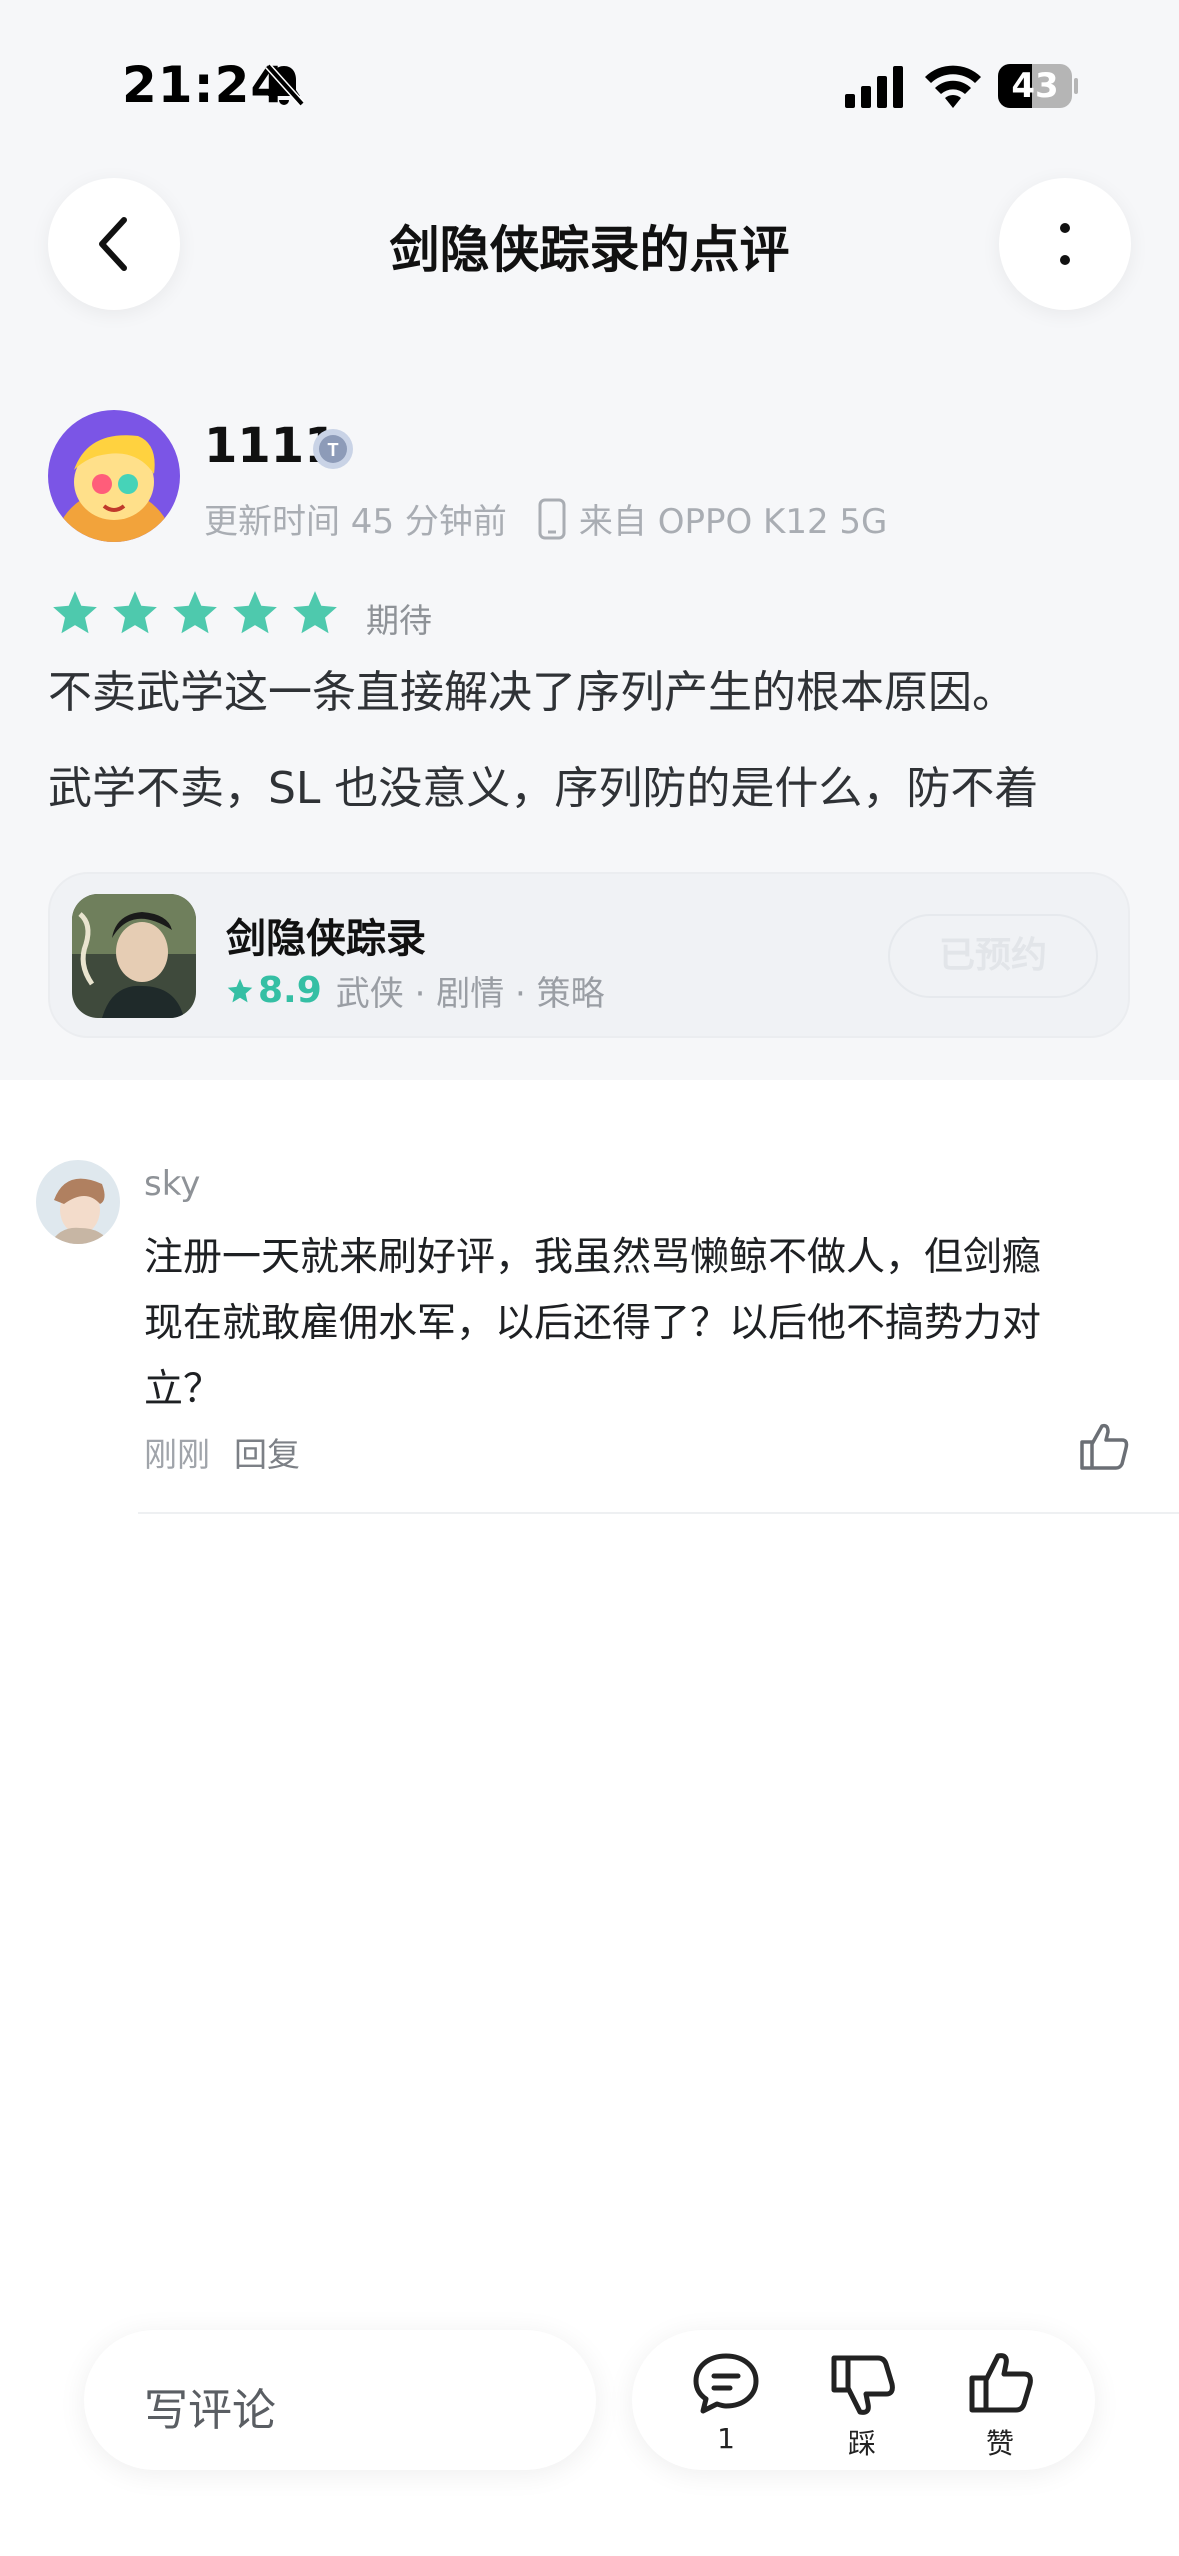  What do you see at coordinates (861, 2443) in the screenshot?
I see `dislike-label: 踩` at bounding box center [861, 2443].